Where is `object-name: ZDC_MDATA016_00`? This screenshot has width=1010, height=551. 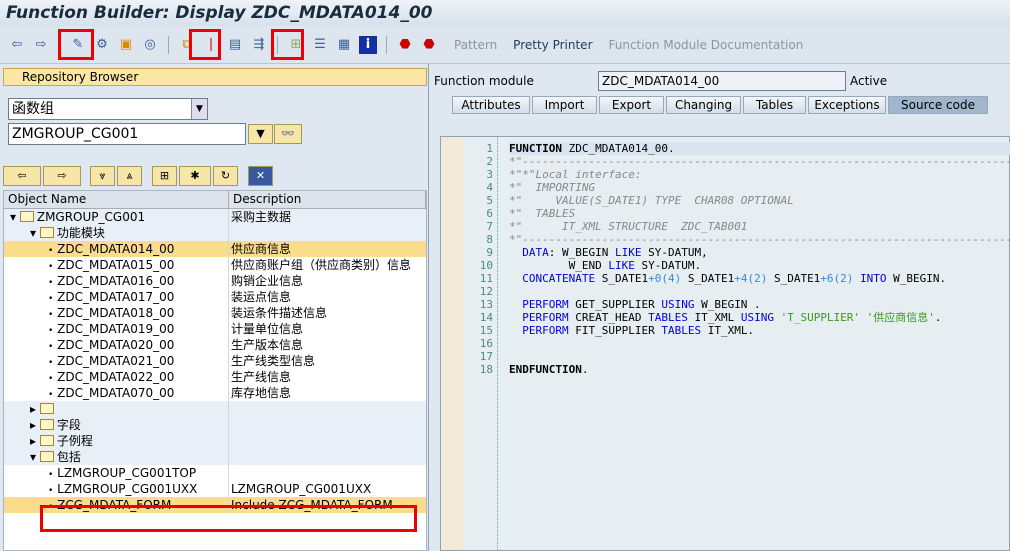 object-name: ZDC_MDATA016_00 is located at coordinates (116, 281).